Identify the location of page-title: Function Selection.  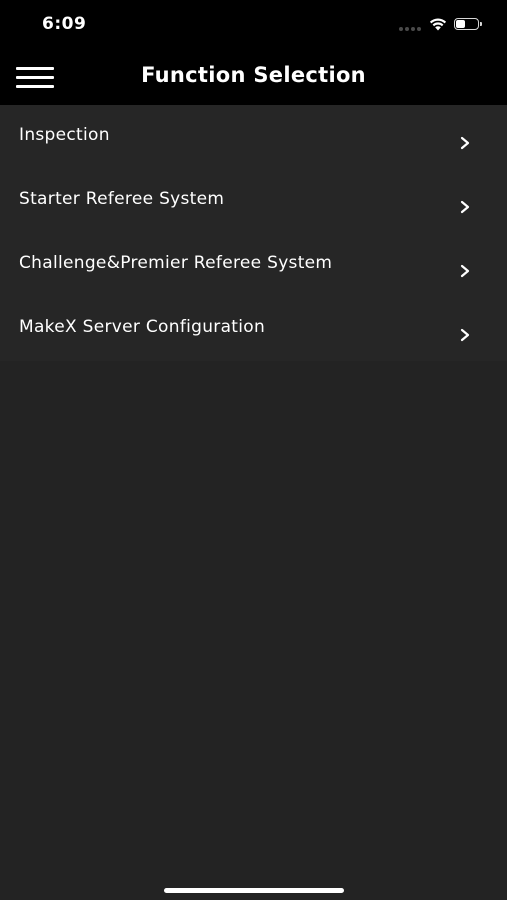
(253, 75).